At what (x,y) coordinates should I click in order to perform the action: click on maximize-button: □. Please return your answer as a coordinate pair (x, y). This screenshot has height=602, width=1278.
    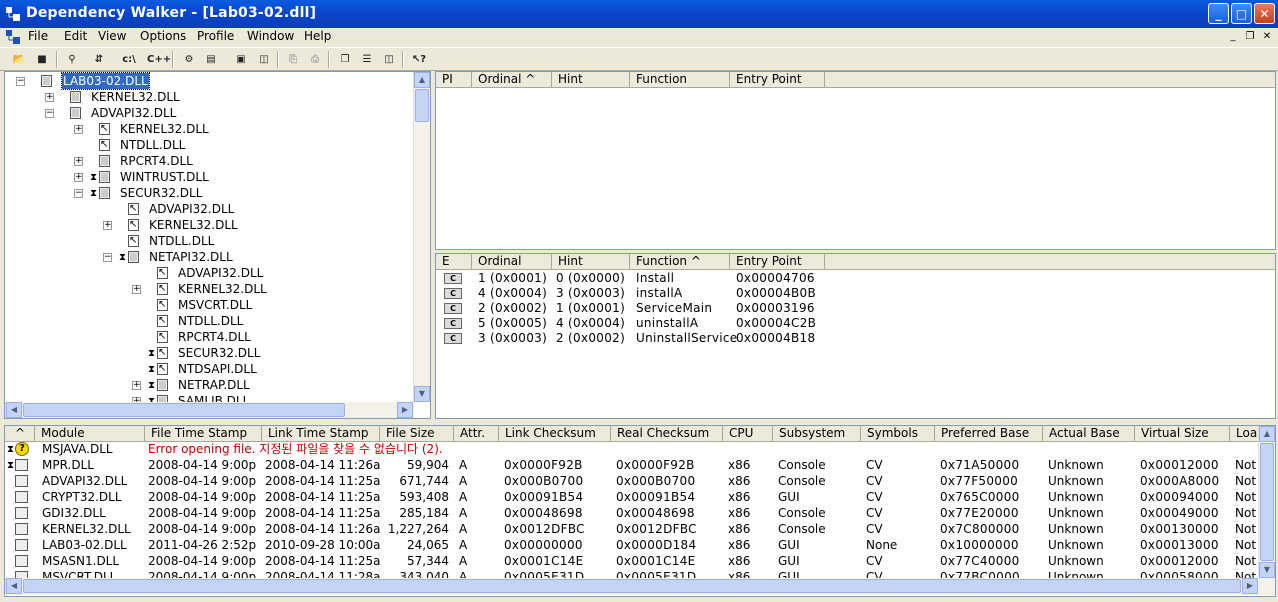
    Looking at the image, I should click on (1241, 13).